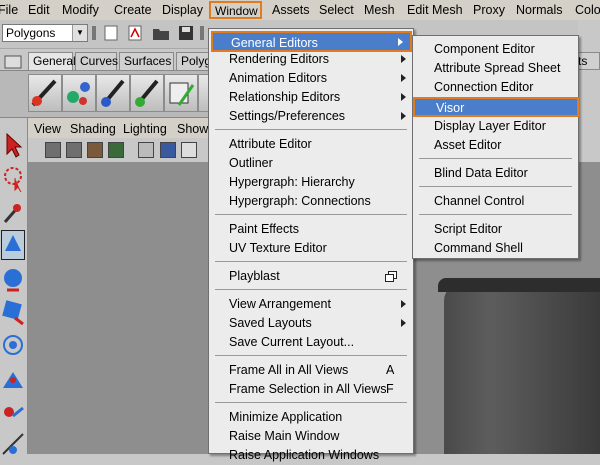 The height and width of the screenshot is (465, 600). I want to click on submenu-item-command-shell: Command Shell, so click(495, 248).